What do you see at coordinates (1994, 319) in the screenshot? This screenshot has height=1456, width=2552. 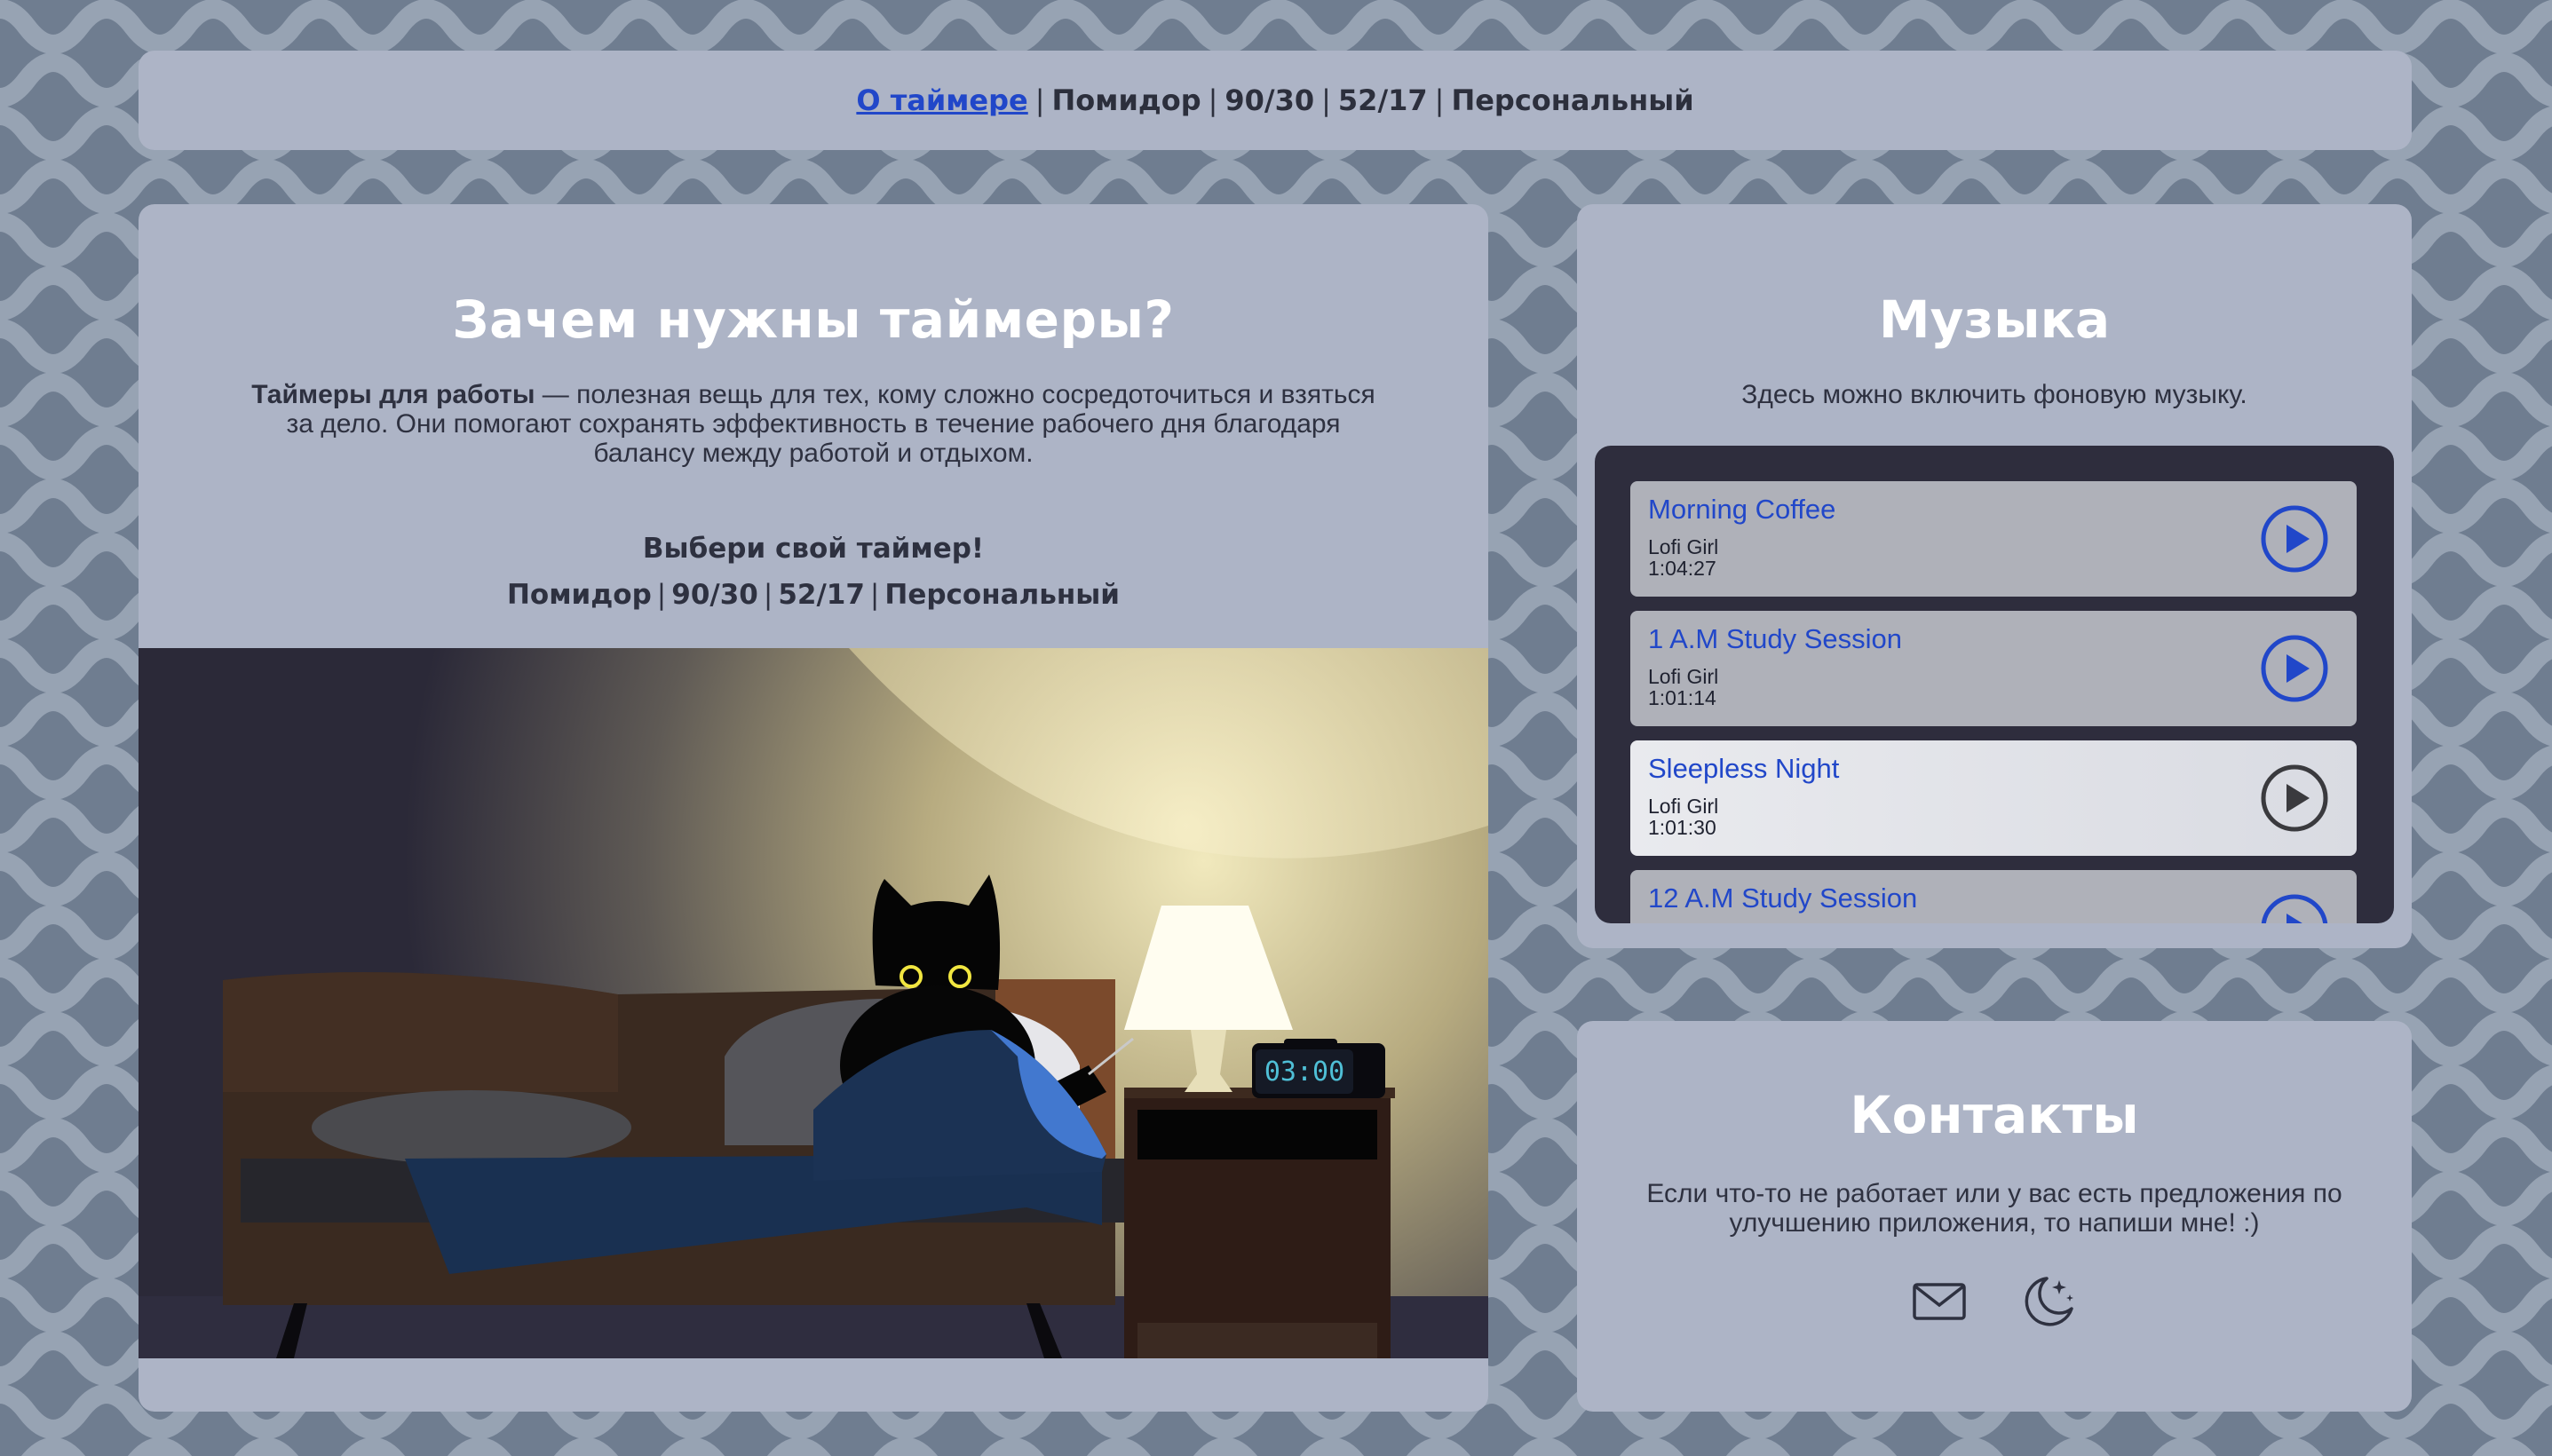 I see `music-title: Музыка` at bounding box center [1994, 319].